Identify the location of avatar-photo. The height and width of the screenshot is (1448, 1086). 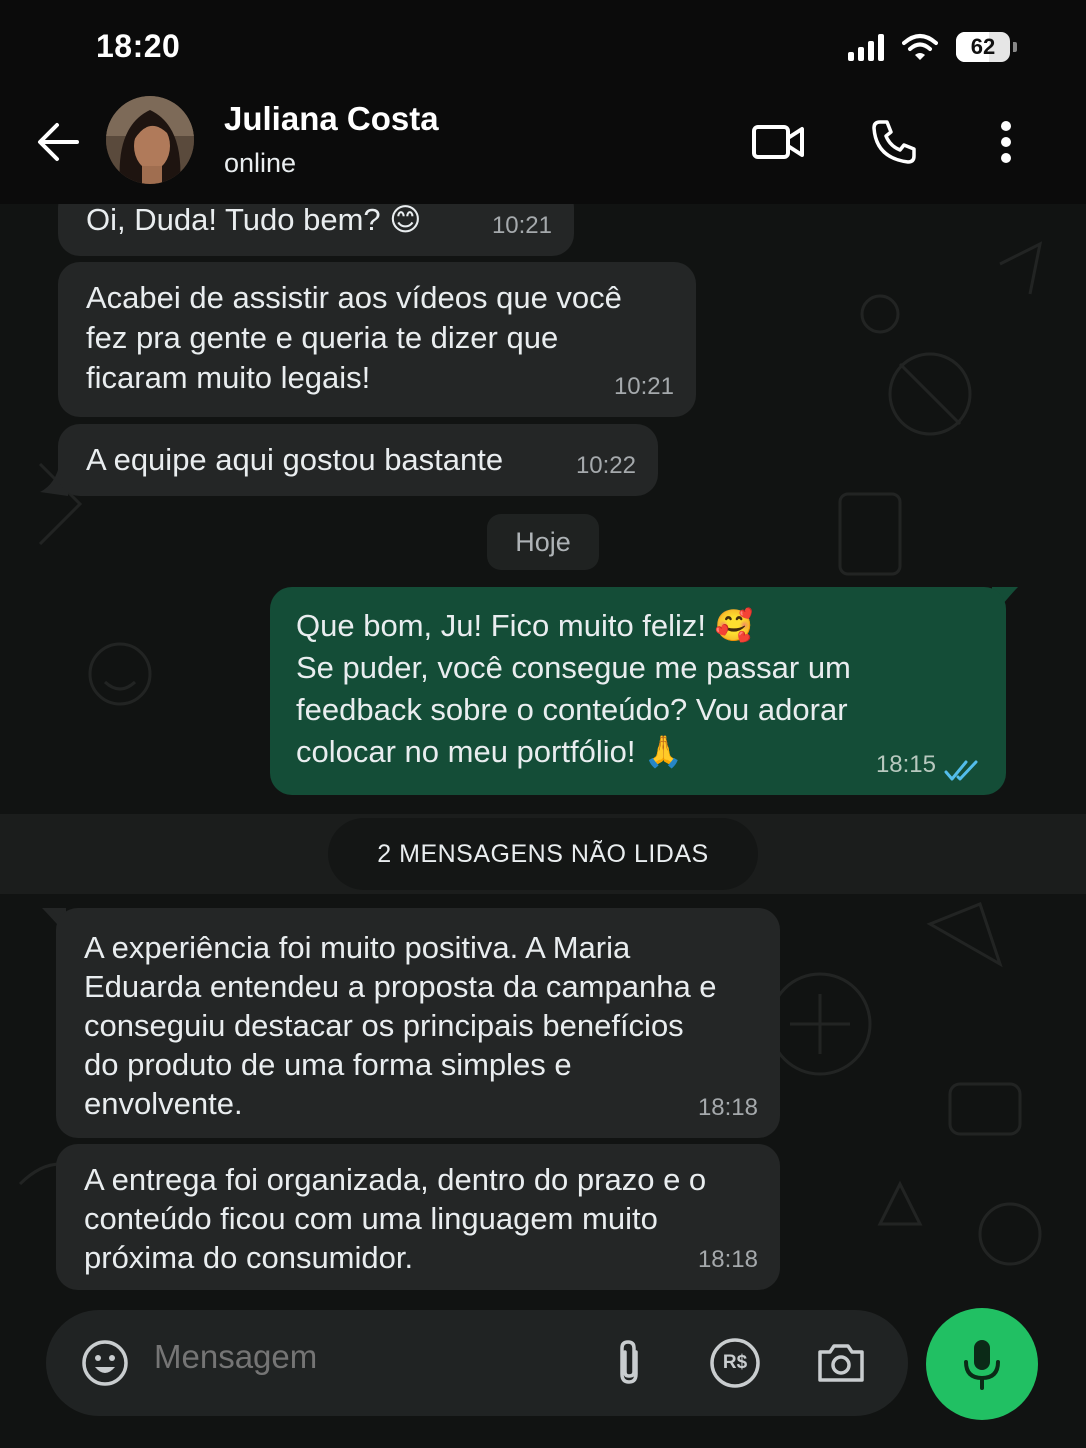
(150, 140).